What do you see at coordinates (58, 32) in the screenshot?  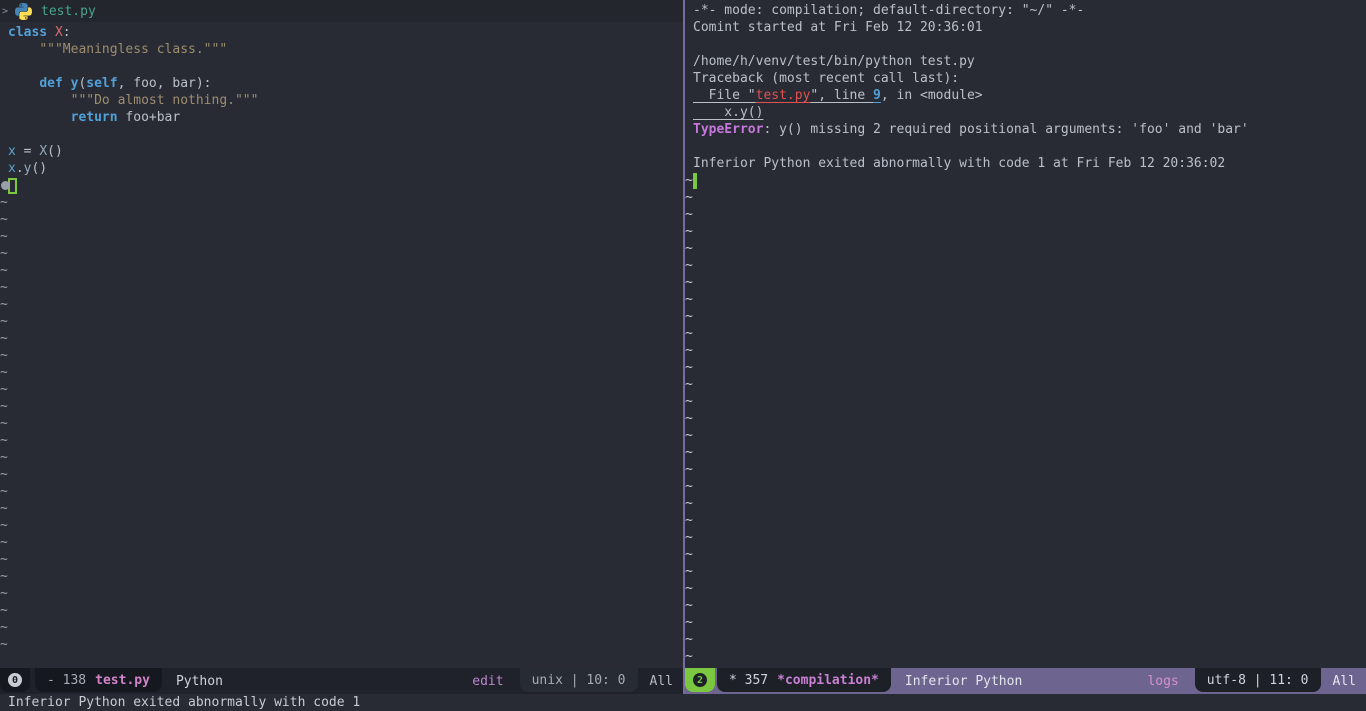 I see `token: X` at bounding box center [58, 32].